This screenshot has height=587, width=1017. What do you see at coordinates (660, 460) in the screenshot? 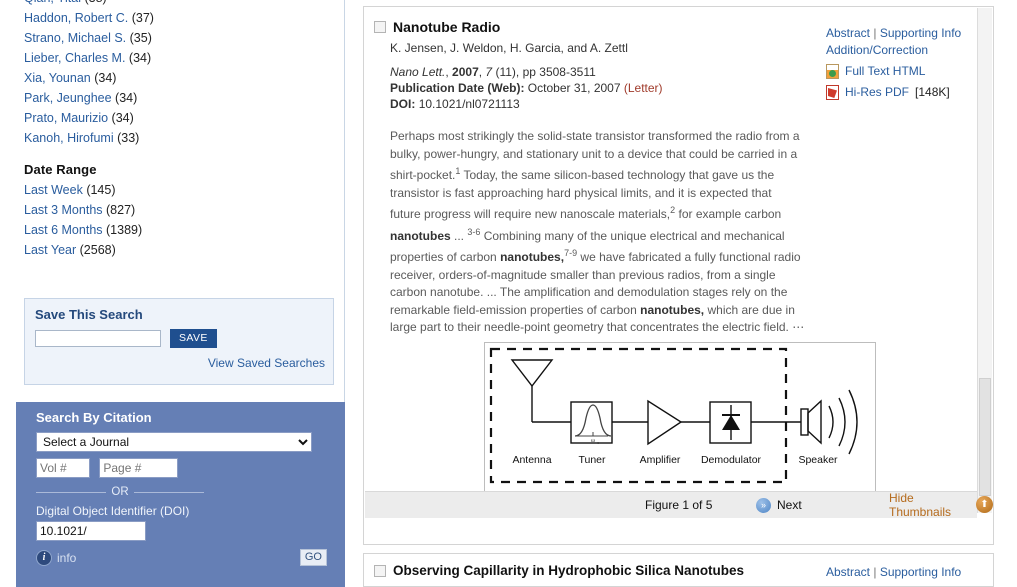
I see `figure-block-label: Amplifier` at bounding box center [660, 460].